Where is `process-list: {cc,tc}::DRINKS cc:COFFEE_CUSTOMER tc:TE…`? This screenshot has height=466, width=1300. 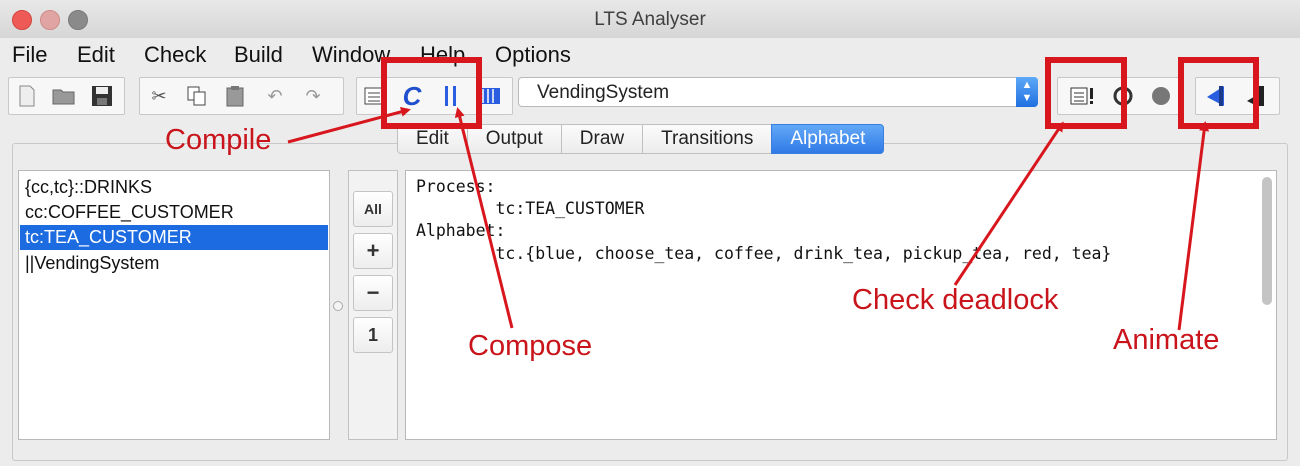 process-list: {cc,tc}::DRINKS cc:COFFEE_CUSTOMER tc:TE… is located at coordinates (174, 305).